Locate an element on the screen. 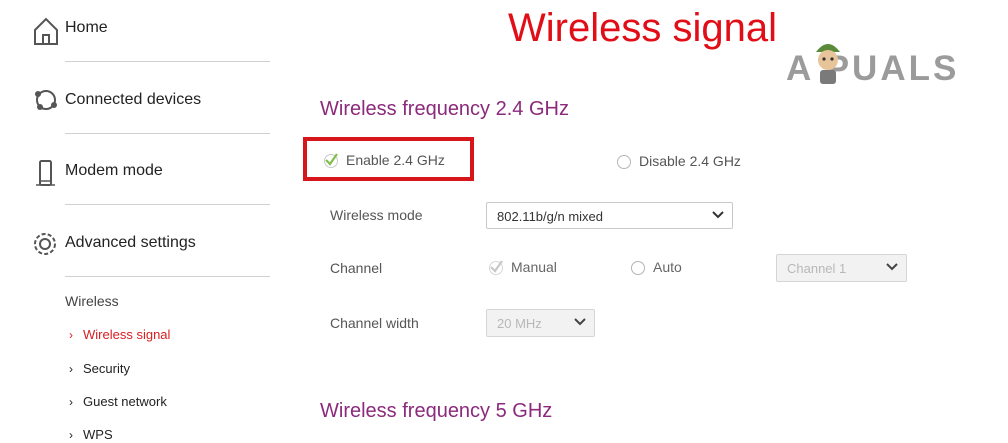  disable-2-4ghz-label: Disable 2.4 GHz is located at coordinates (690, 161).